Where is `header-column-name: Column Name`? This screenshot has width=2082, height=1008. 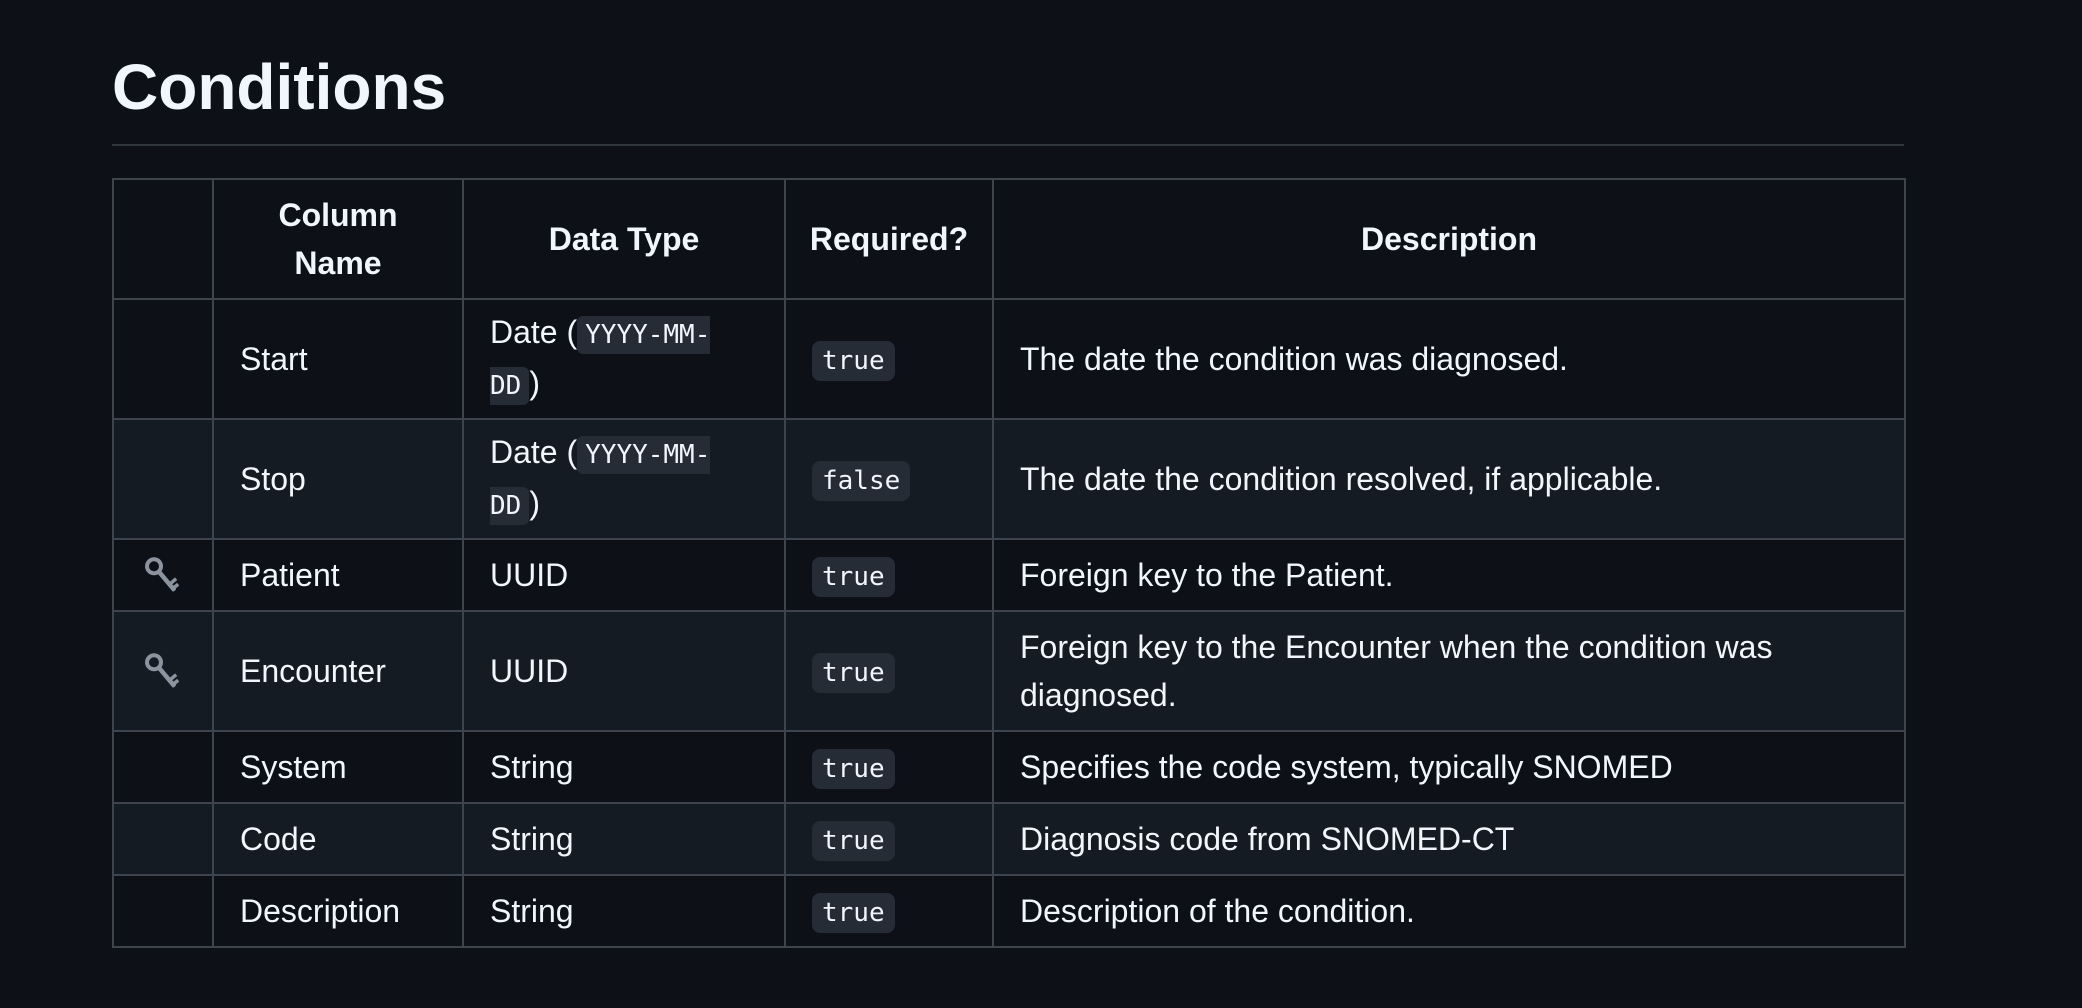
header-column-name: Column Name is located at coordinates (338, 239).